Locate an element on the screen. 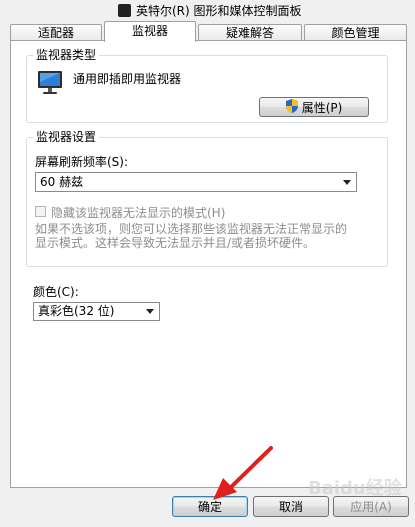 The height and width of the screenshot is (527, 415). hide-modes-description-line2: 显示模式。这样会导致无法显示并且/或者损坏硬件。 is located at coordinates (175, 243).